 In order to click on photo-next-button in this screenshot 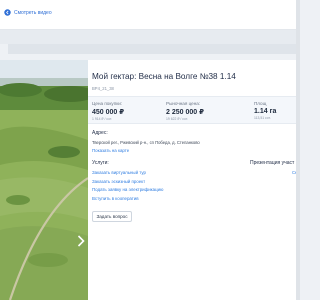, I will do `click(81, 241)`.